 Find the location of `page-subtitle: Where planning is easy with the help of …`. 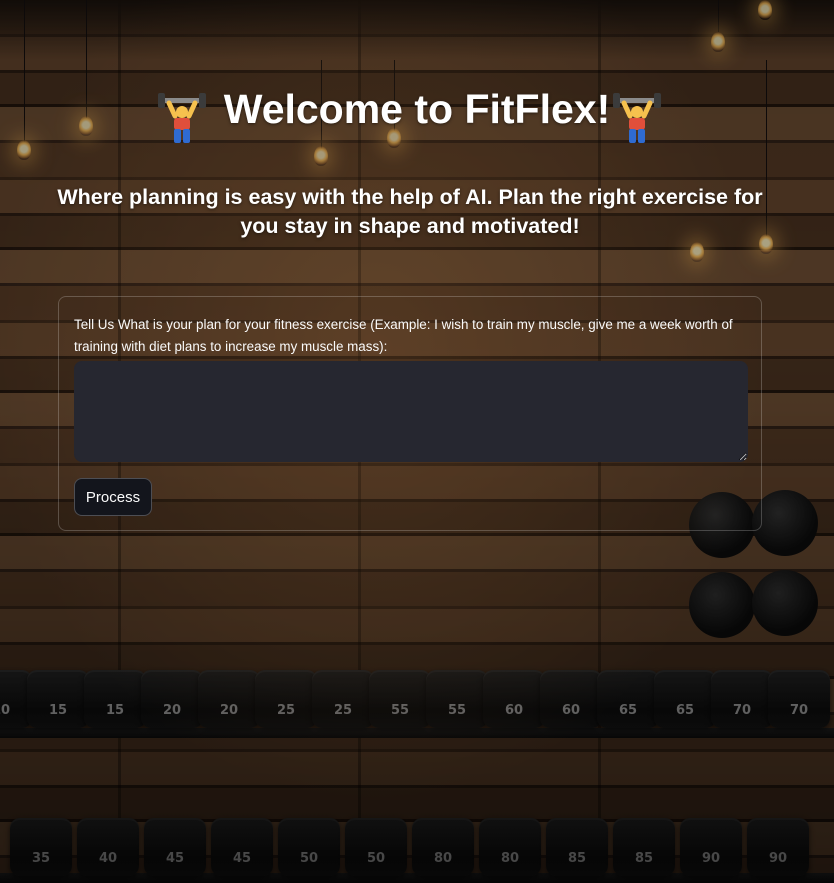

page-subtitle: Where planning is easy with the help of … is located at coordinates (410, 211).